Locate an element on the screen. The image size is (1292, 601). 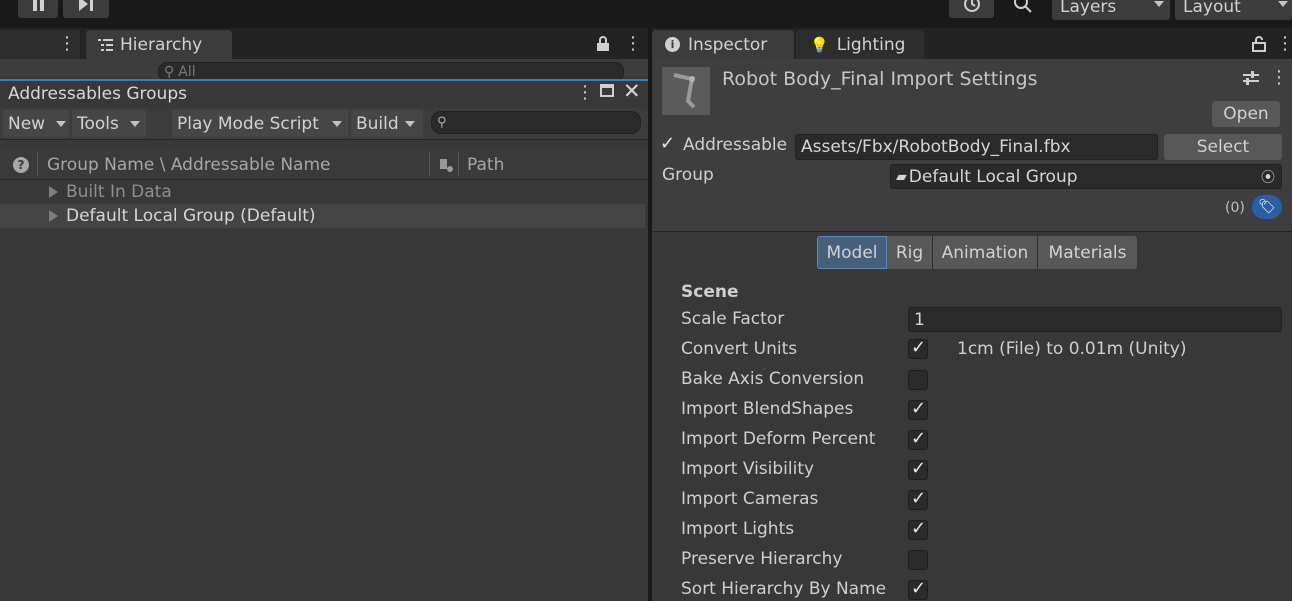
tab-lighting: 💡 Lighting is located at coordinates (860, 44).